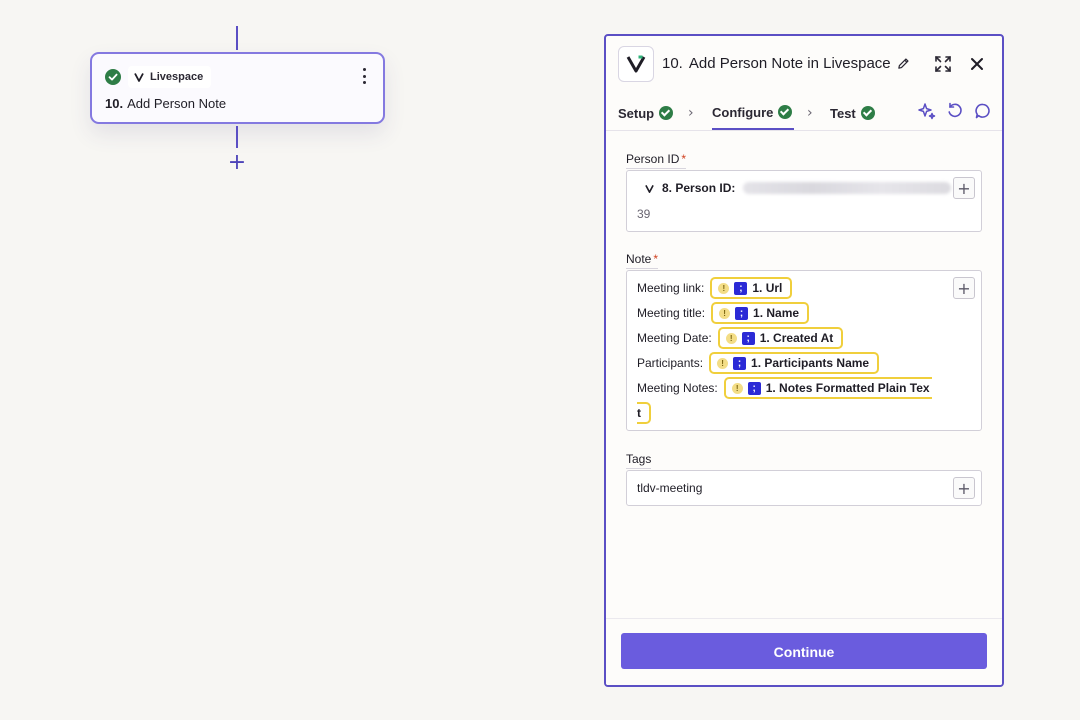 Image resolution: width=1080 pixels, height=720 pixels. I want to click on node-app-badge: Livespace, so click(170, 77).